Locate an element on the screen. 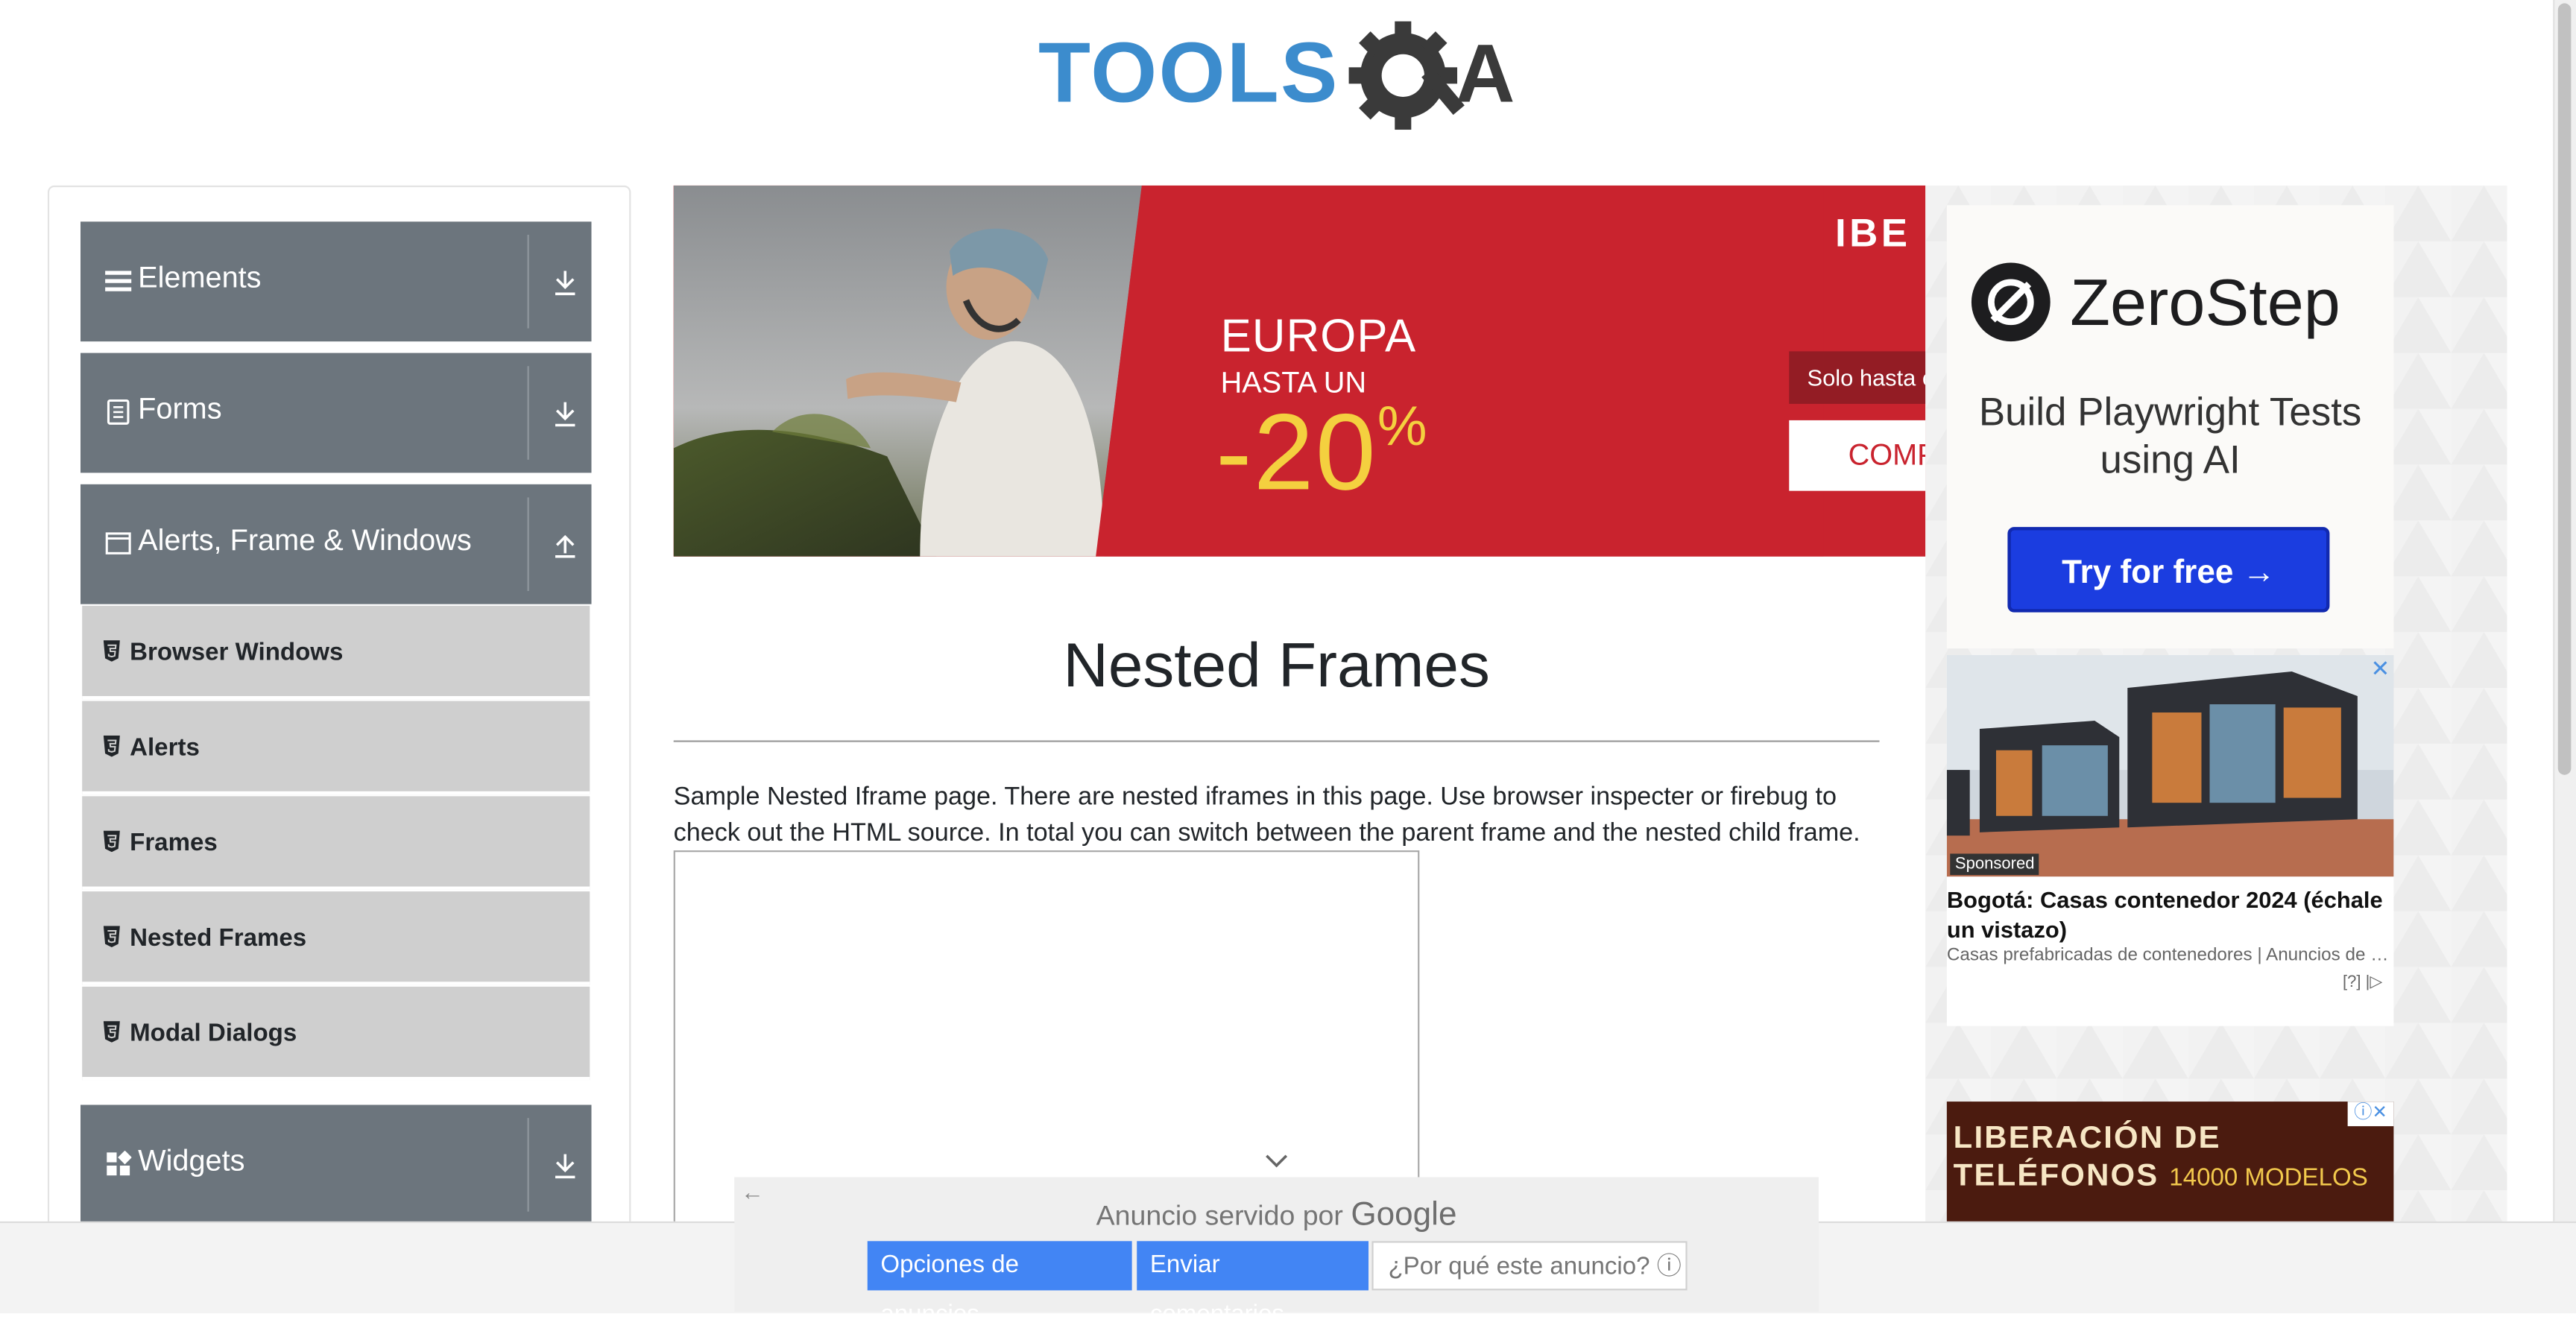 The width and height of the screenshot is (2576, 1340). liberacion-line2: TELÉFONOS is located at coordinates (2056, 1176).